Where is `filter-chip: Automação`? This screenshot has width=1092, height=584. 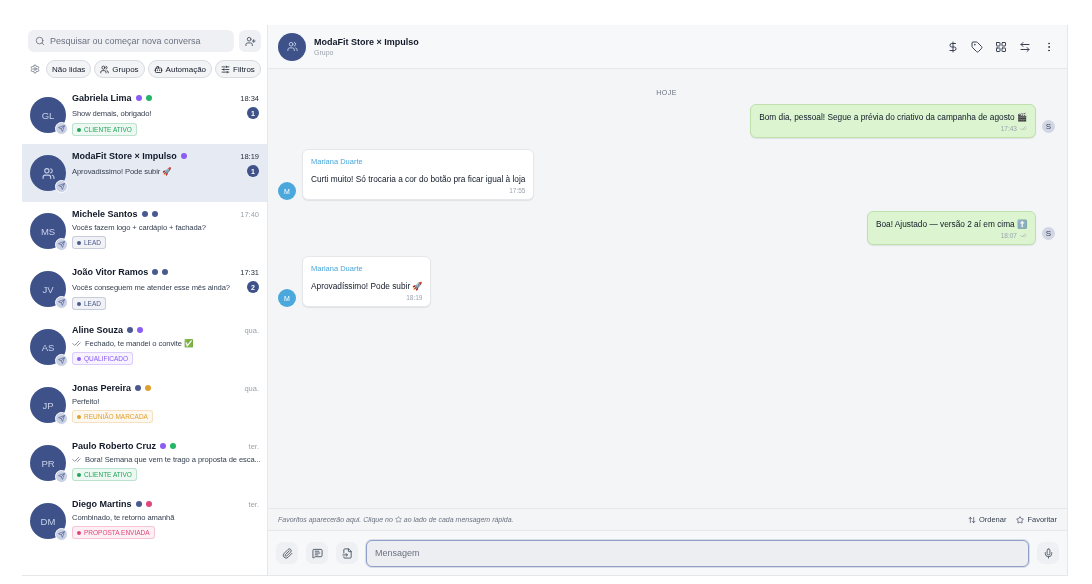
filter-chip: Automação is located at coordinates (180, 69).